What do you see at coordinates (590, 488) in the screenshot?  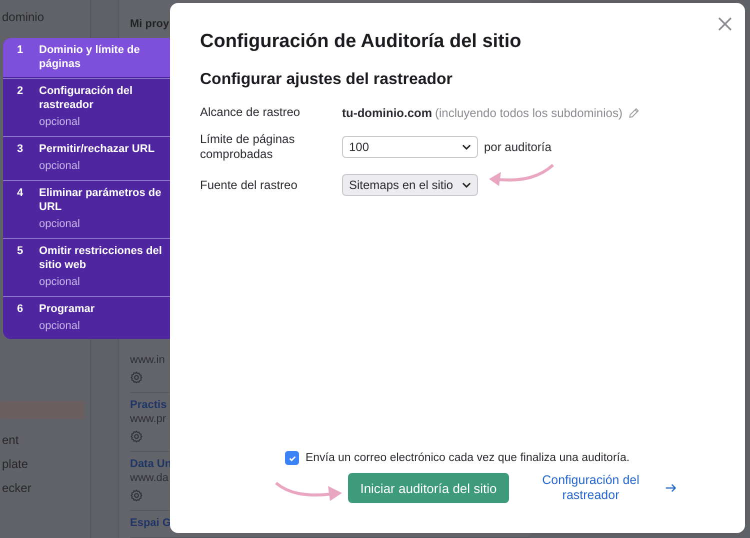 I see `crawler-settings-link: Configuración del rastreador` at bounding box center [590, 488].